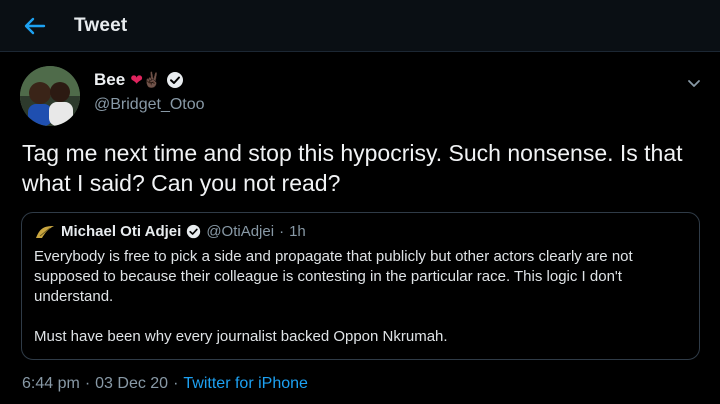 The image size is (720, 404). I want to click on avatar-image, so click(50, 96).